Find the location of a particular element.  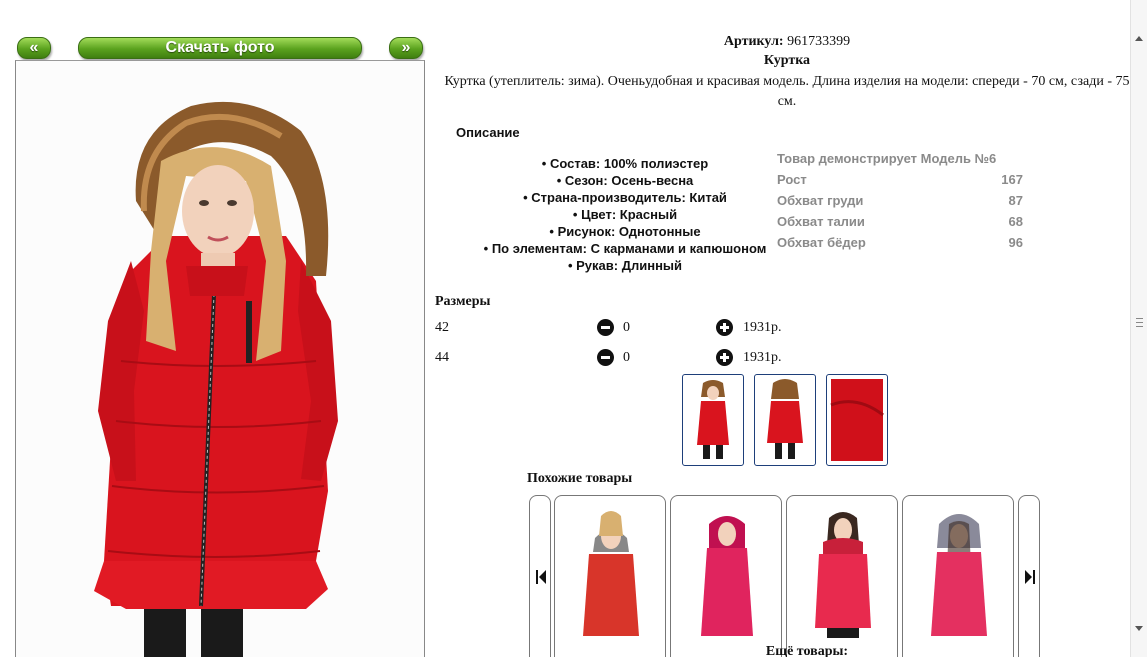

page-scrollbar is located at coordinates (1138, 328).